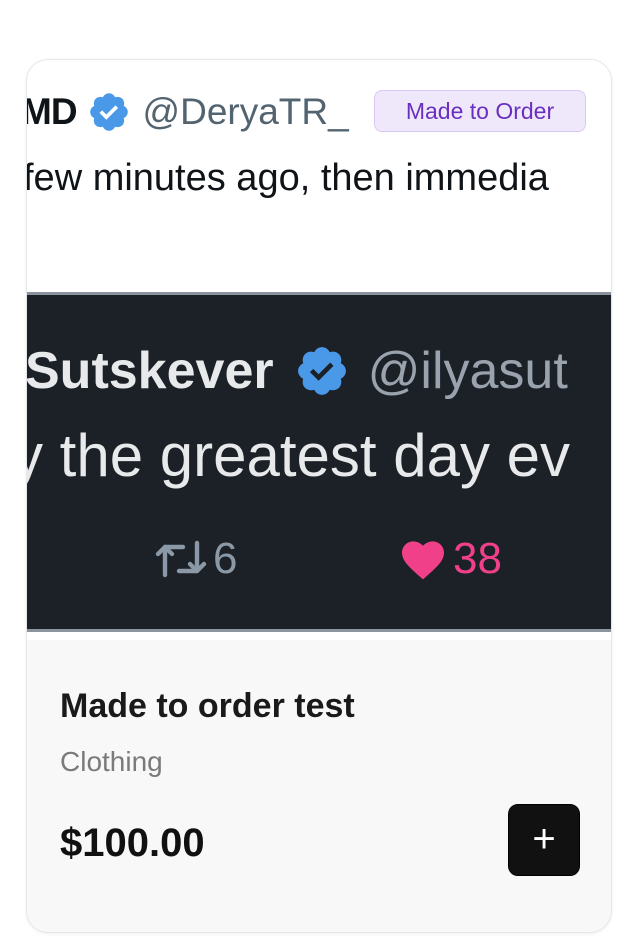 Image resolution: width=632 pixels, height=946 pixels. Describe the element at coordinates (480, 111) in the screenshot. I see `made-to-order-badge: Made to Order` at that location.